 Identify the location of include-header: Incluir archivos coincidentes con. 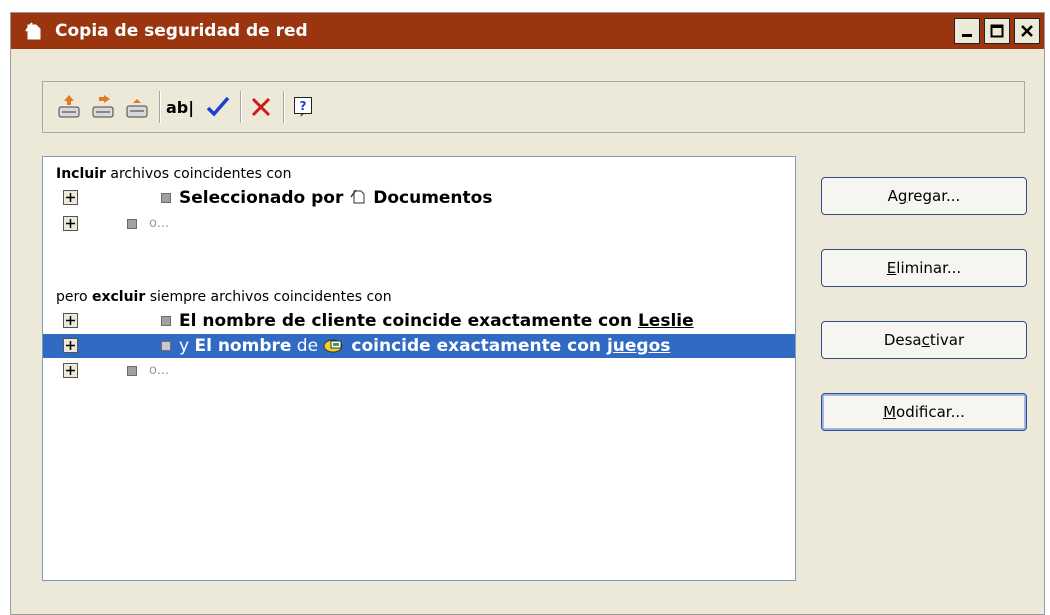
(419, 174).